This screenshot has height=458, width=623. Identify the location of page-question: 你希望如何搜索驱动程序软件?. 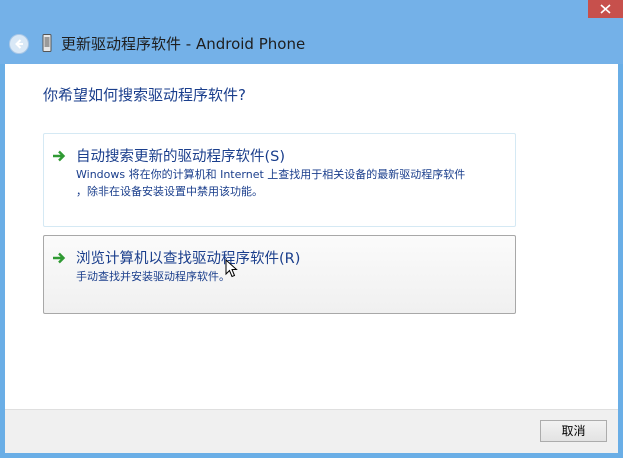
(144, 95).